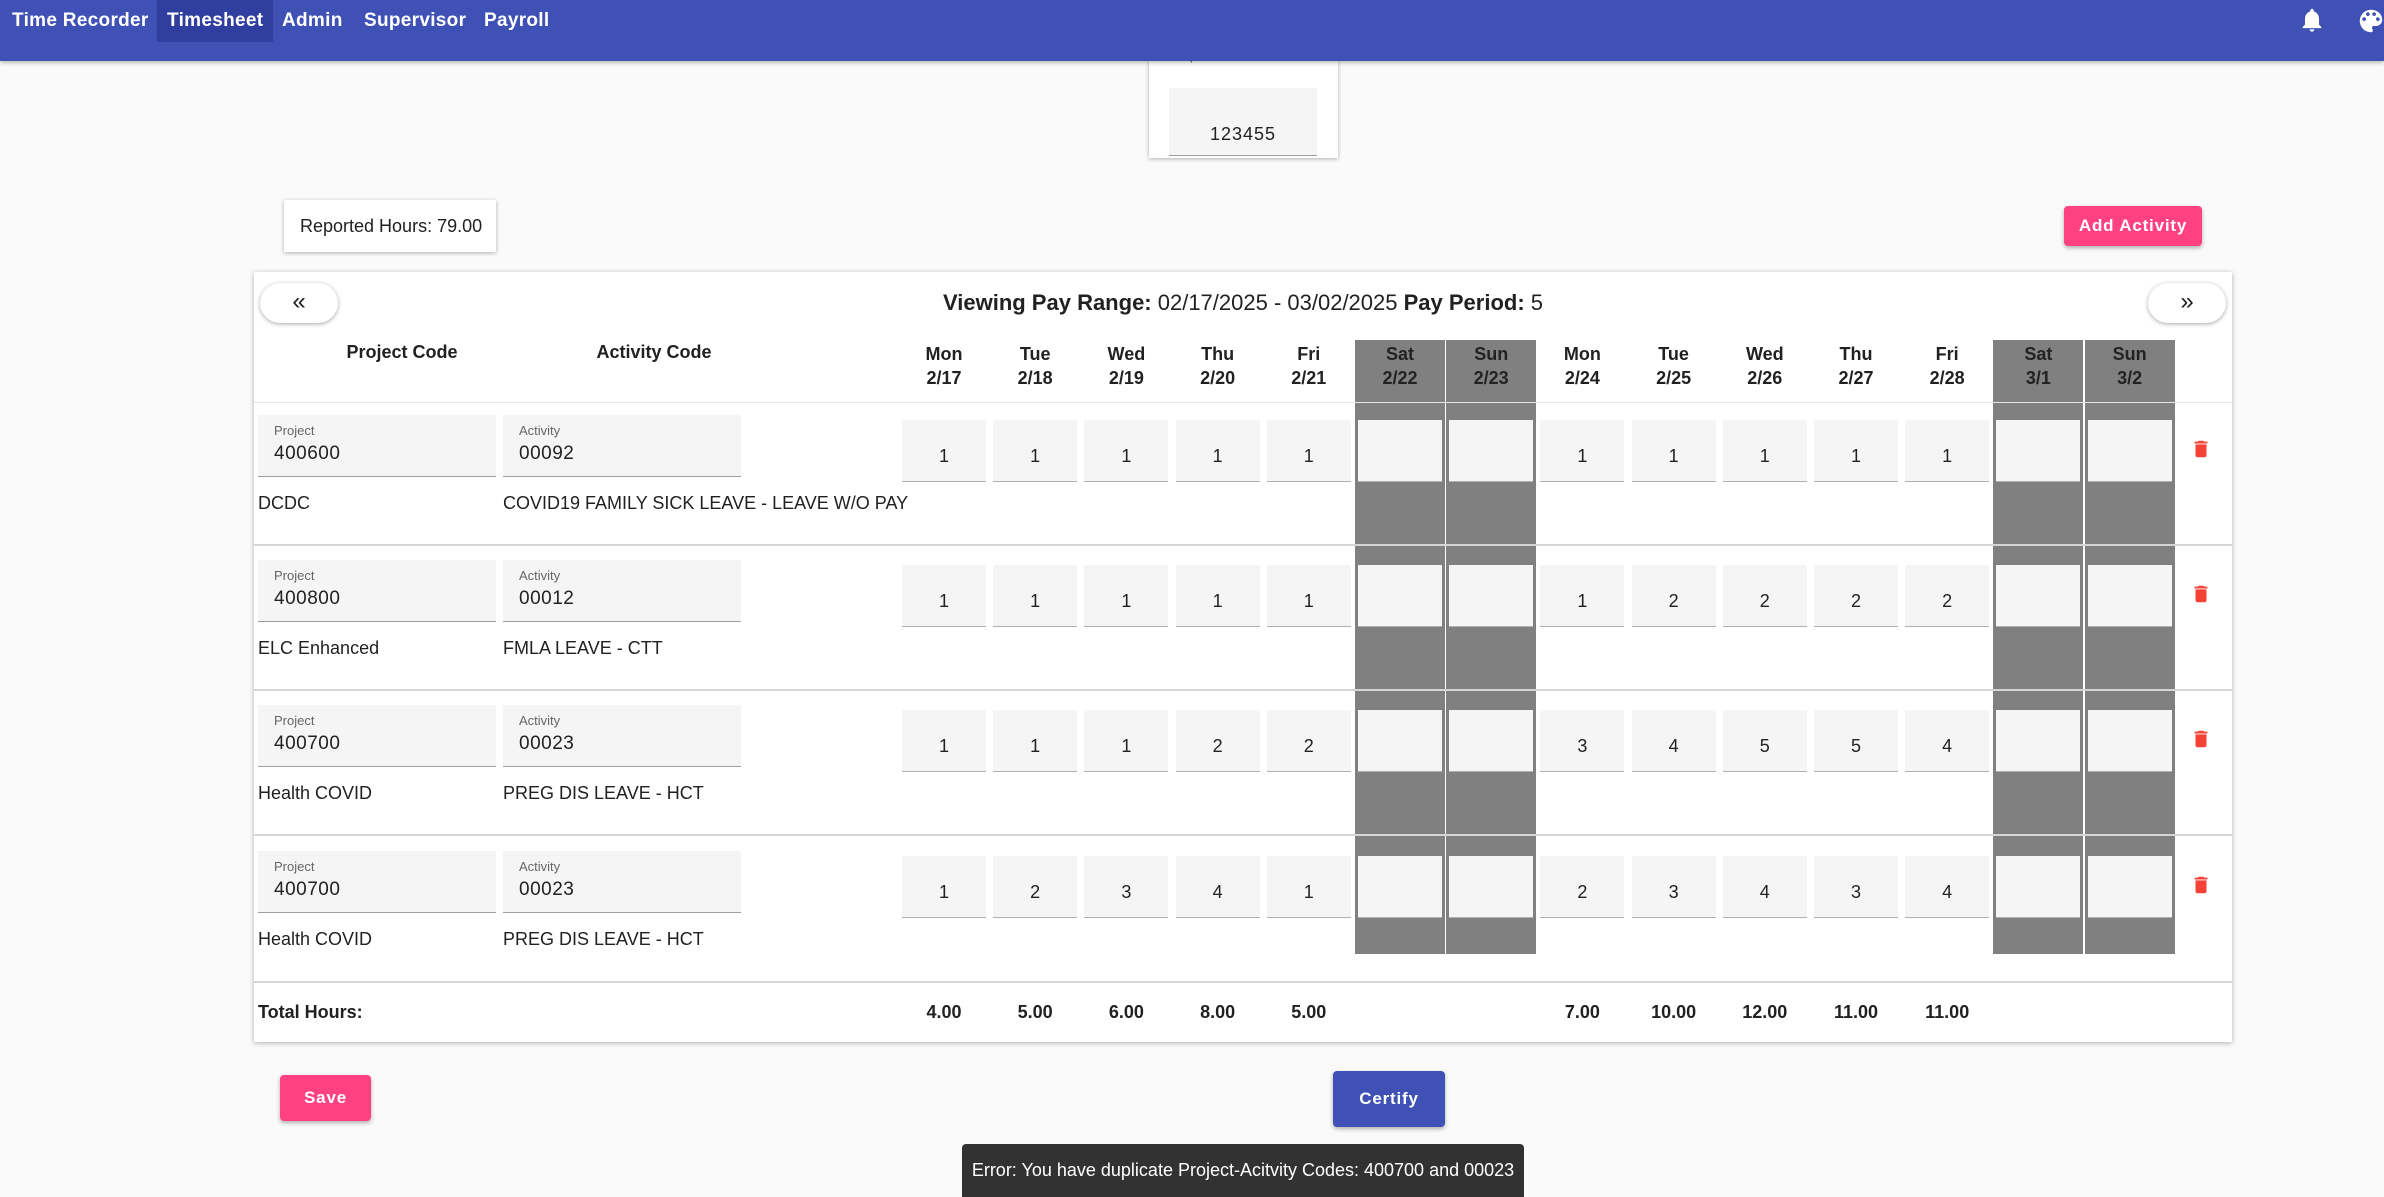 The width and height of the screenshot is (2384, 1197). What do you see at coordinates (1400, 378) in the screenshot?
I see `day-date: 2/22` at bounding box center [1400, 378].